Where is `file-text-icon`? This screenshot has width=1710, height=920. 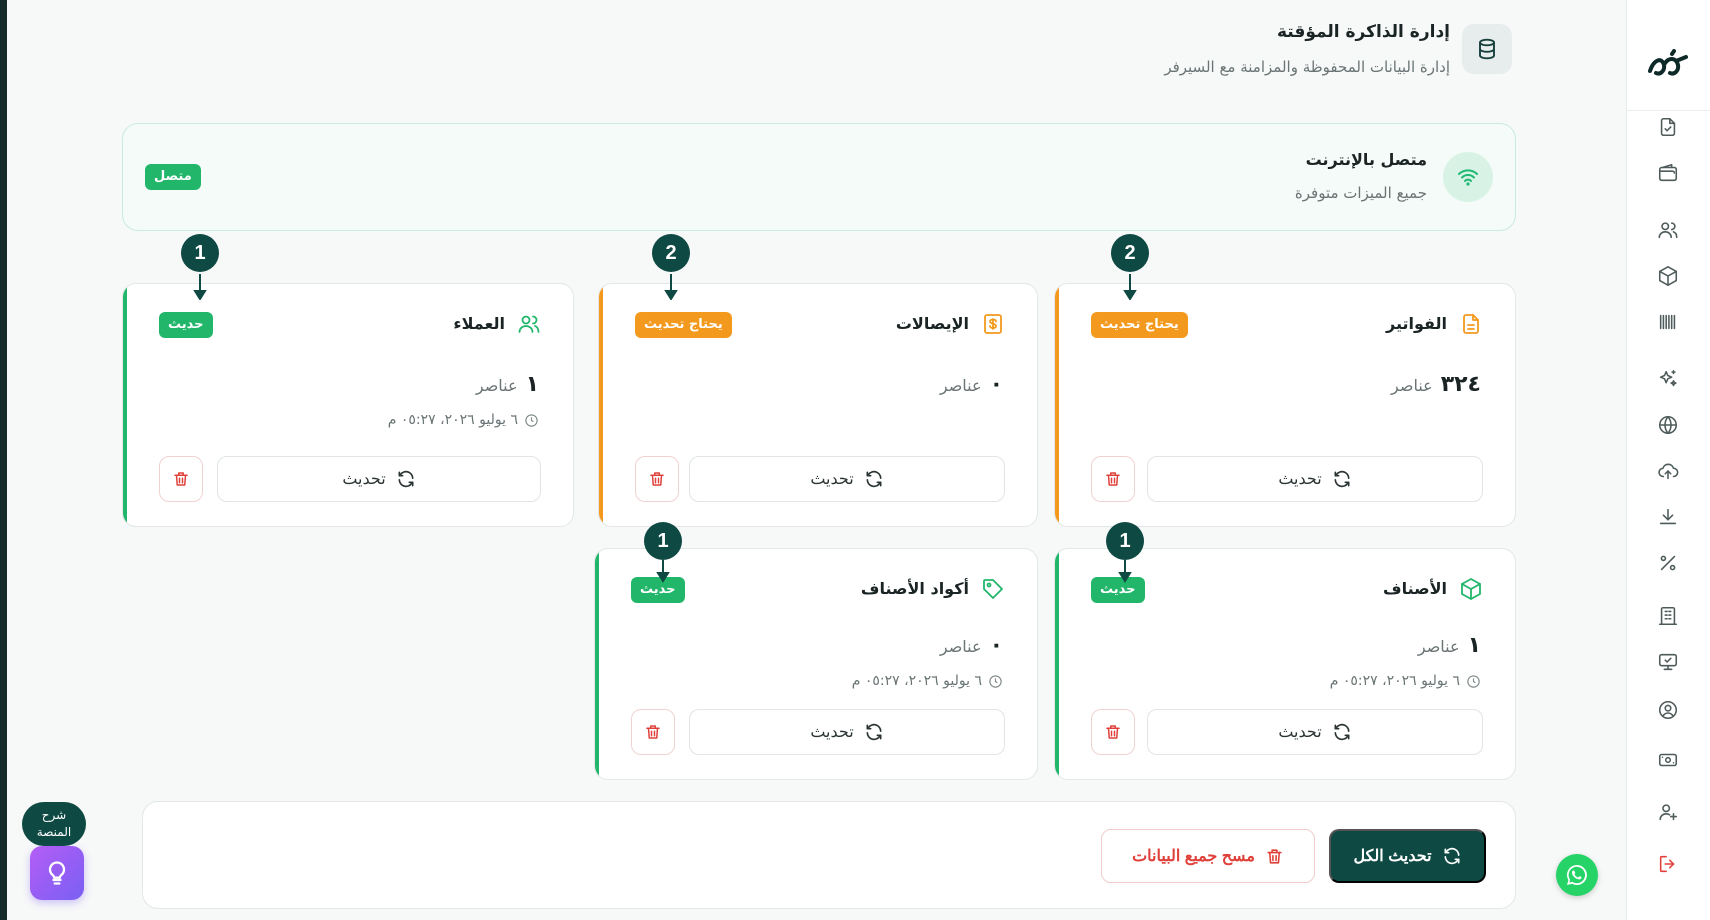
file-text-icon is located at coordinates (1471, 324).